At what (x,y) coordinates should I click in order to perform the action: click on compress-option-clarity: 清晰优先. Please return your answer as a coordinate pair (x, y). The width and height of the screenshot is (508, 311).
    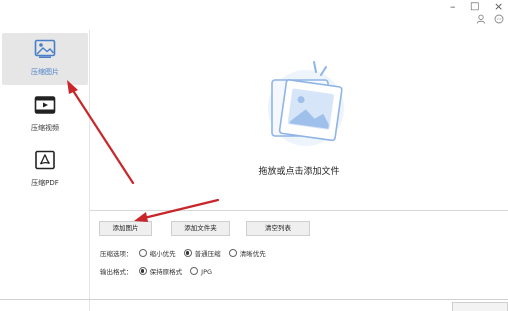
    Looking at the image, I should click on (247, 253).